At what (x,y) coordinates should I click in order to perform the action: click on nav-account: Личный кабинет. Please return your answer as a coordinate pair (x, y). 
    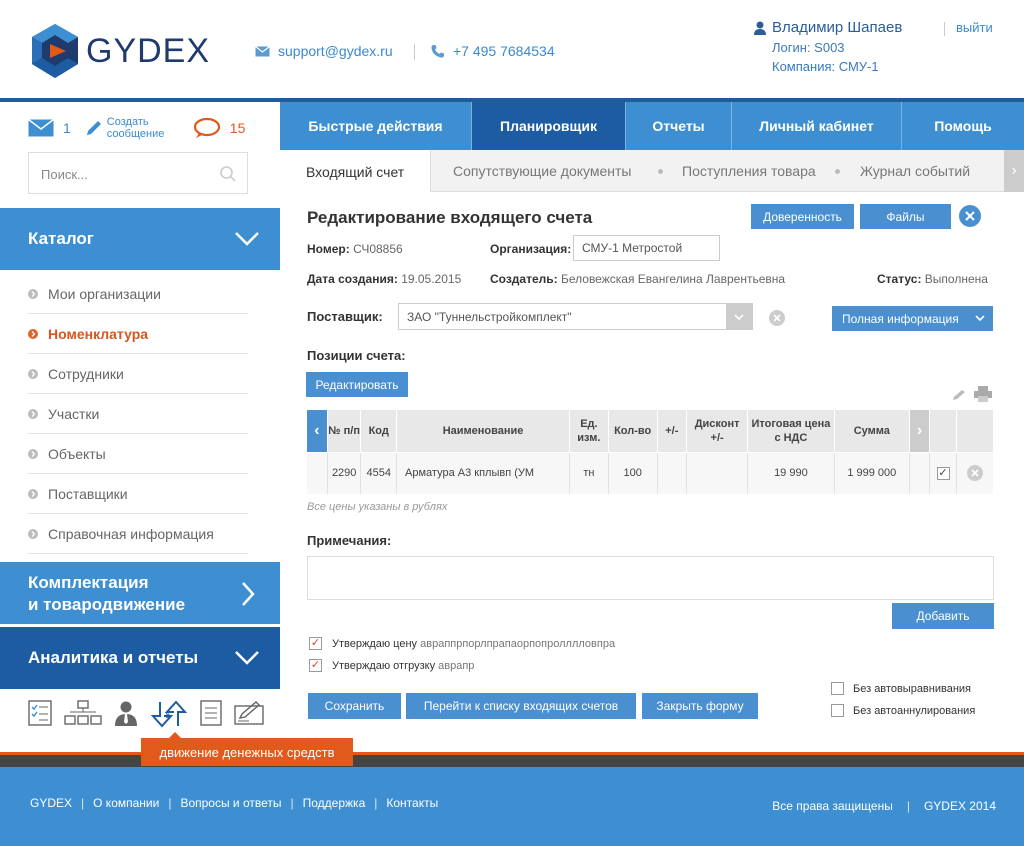
    Looking at the image, I should click on (817, 126).